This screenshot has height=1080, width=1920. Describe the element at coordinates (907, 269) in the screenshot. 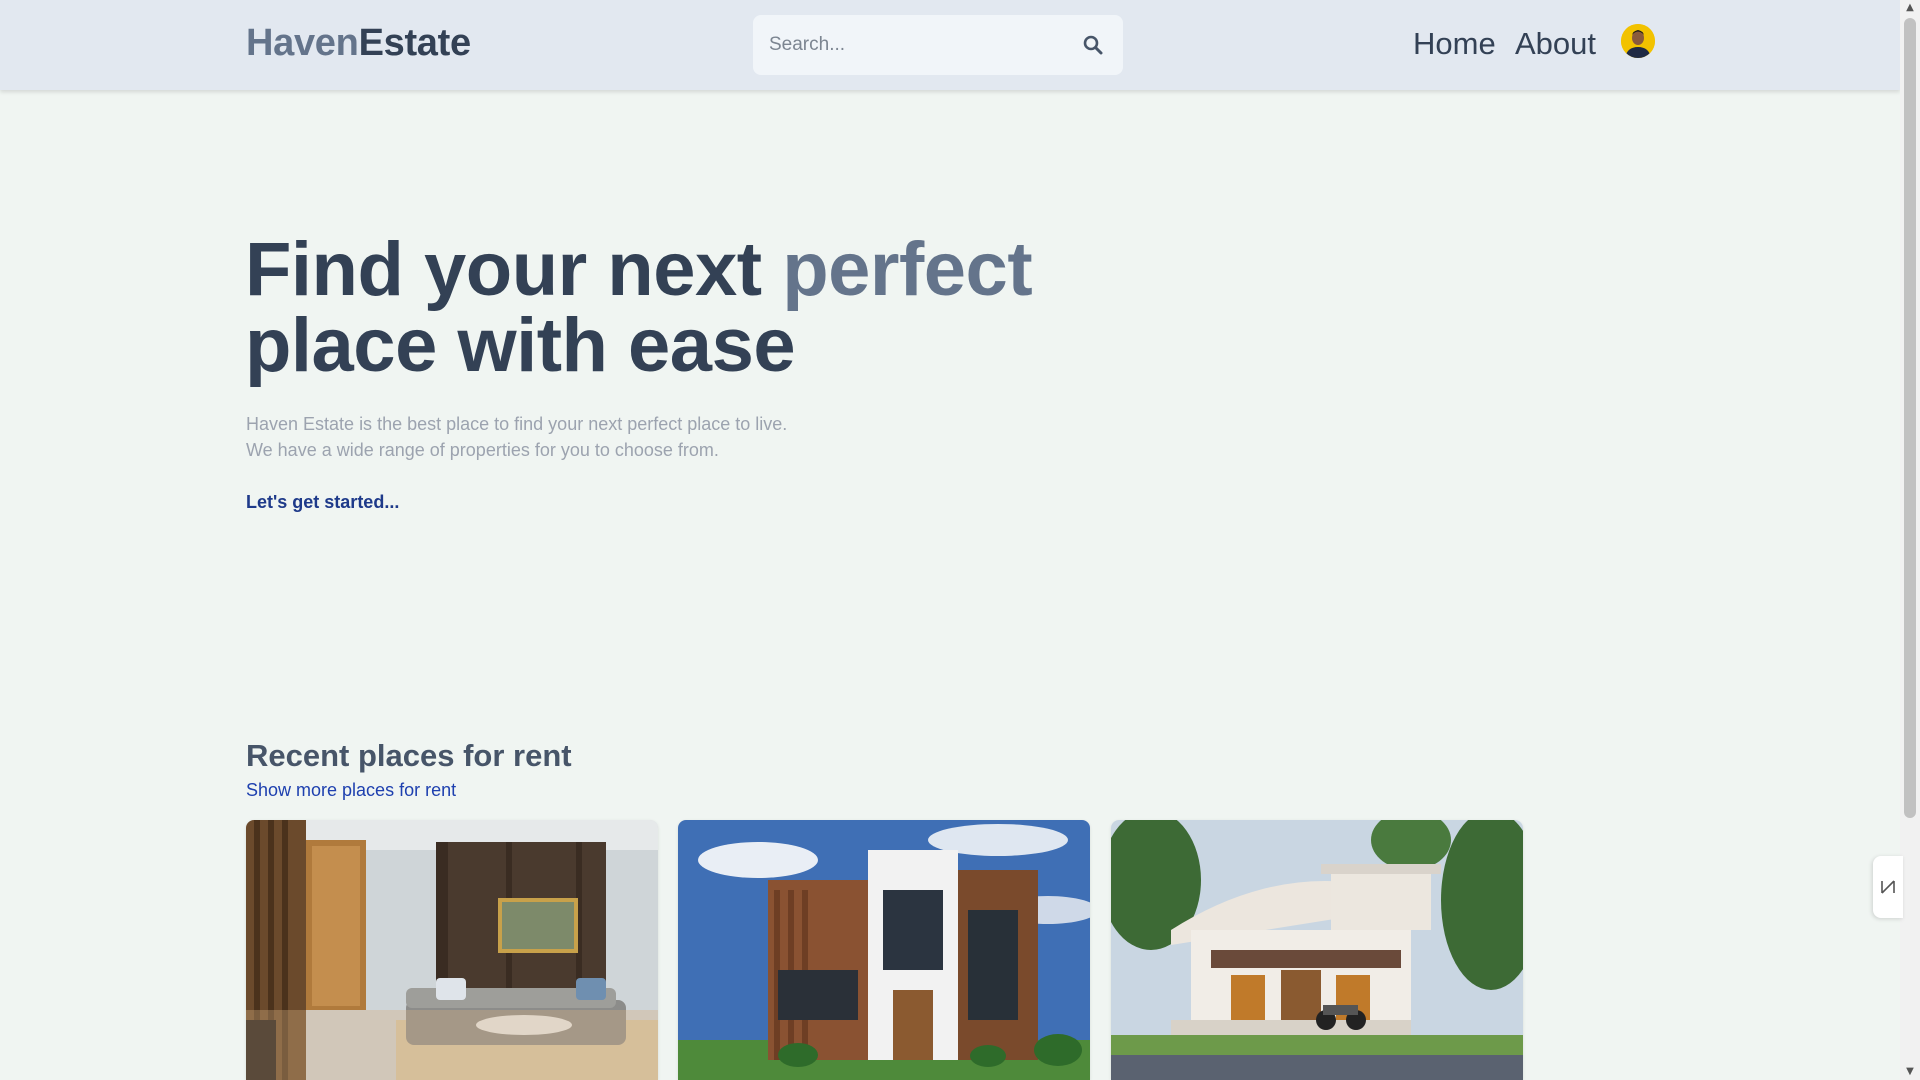

I see `hero-title-accent: perfect` at that location.